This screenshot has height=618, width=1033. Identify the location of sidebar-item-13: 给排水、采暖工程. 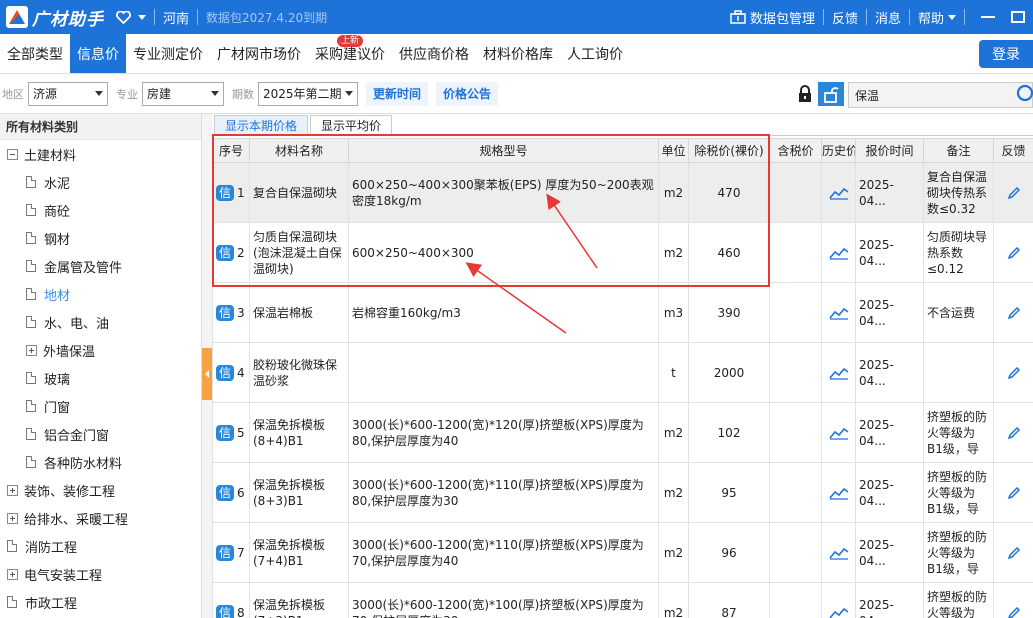
(100, 518).